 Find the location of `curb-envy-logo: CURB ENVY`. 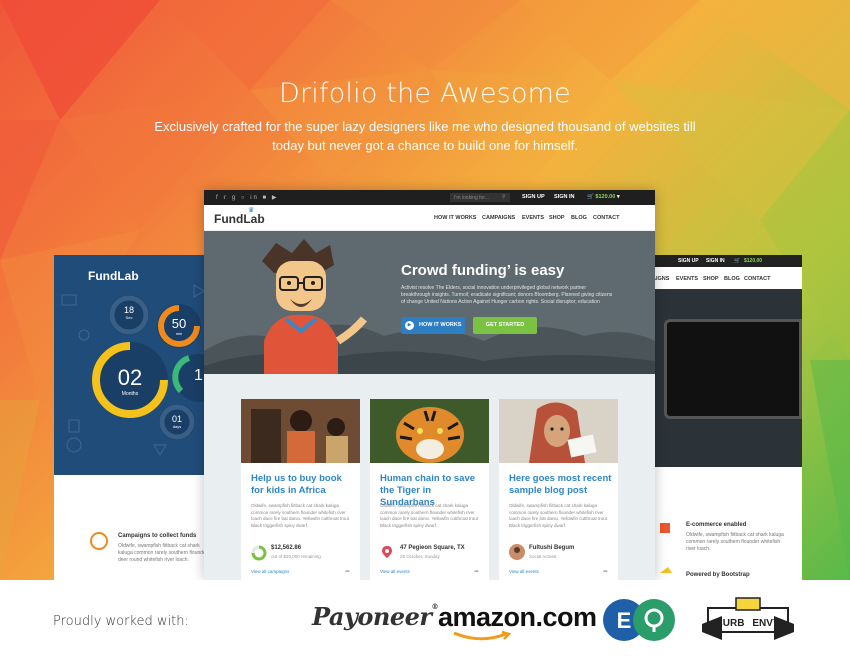

curb-envy-logo: CURB ENVY is located at coordinates (748, 618).